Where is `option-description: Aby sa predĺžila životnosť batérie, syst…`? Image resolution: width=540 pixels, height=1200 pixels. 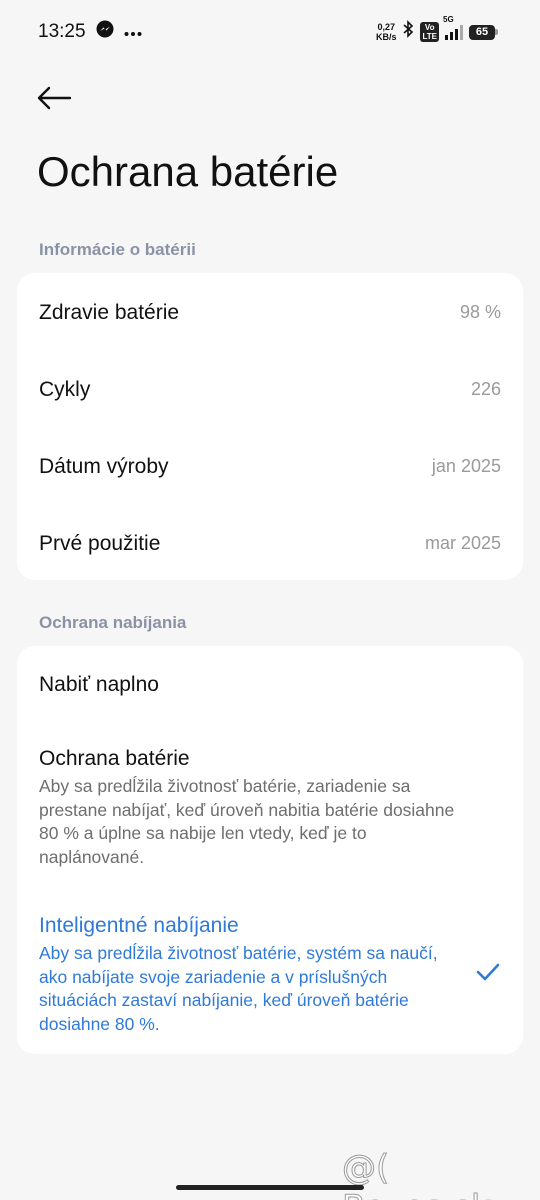
option-description: Aby sa predĺžila životnosť batérie, syst… is located at coordinates (238, 988).